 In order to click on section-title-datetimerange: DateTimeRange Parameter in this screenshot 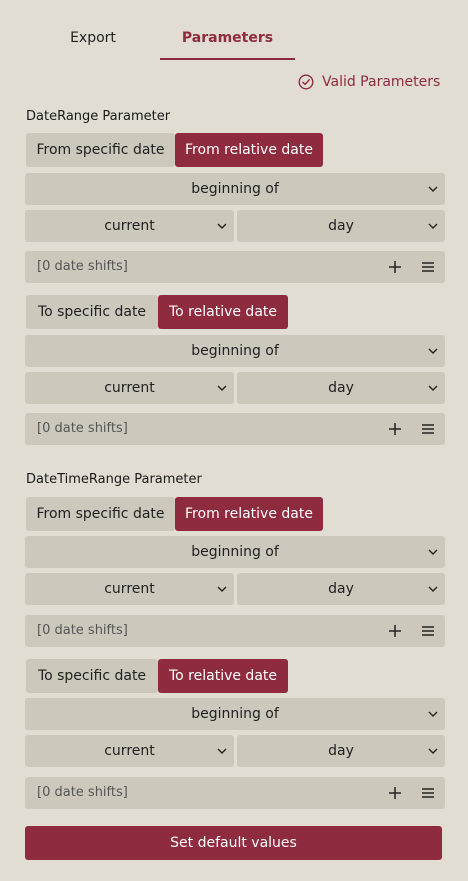, I will do `click(114, 479)`.